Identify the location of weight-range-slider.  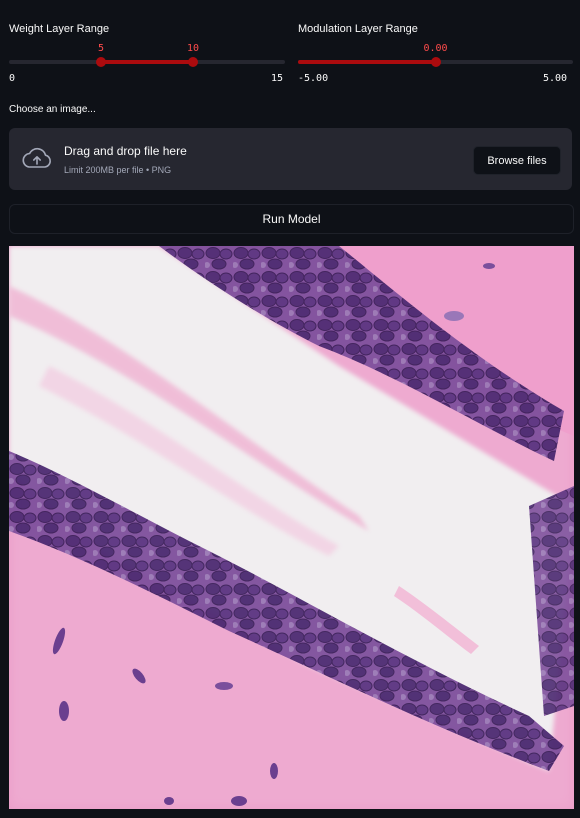
(147, 62).